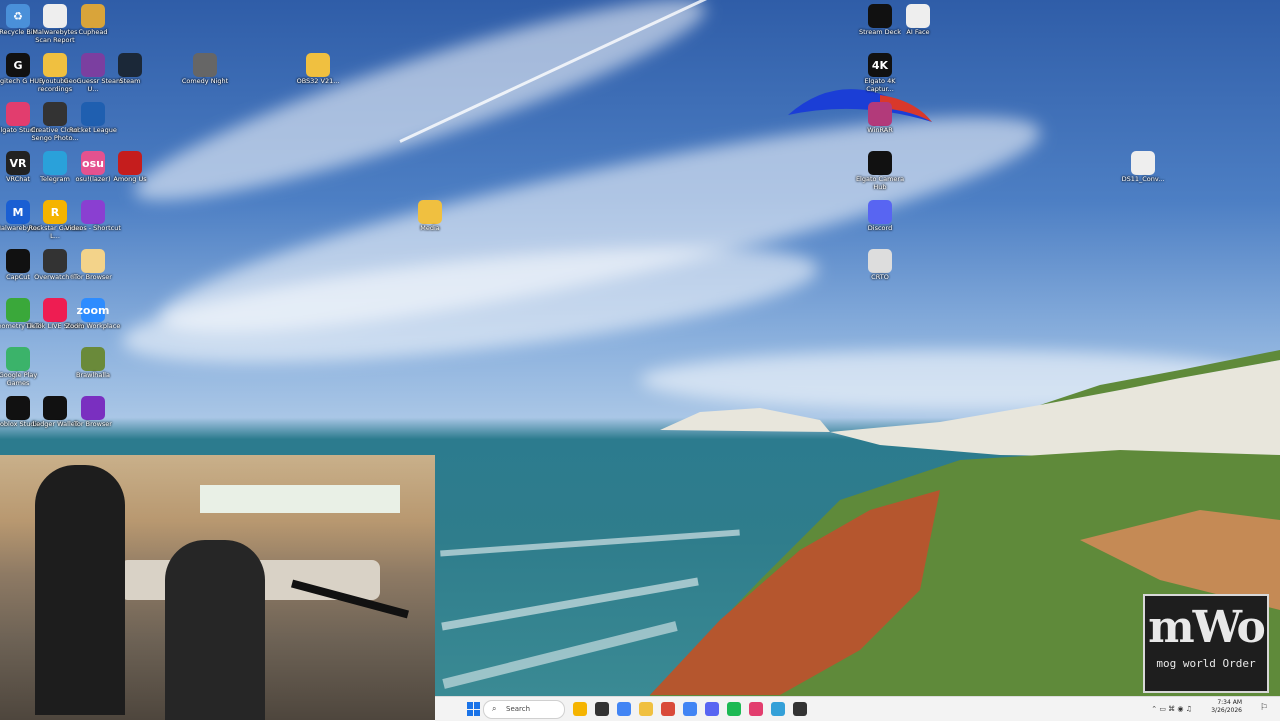 This screenshot has width=1280, height=721. I want to click on desktop-icon-label: Rocket League, so click(93, 130).